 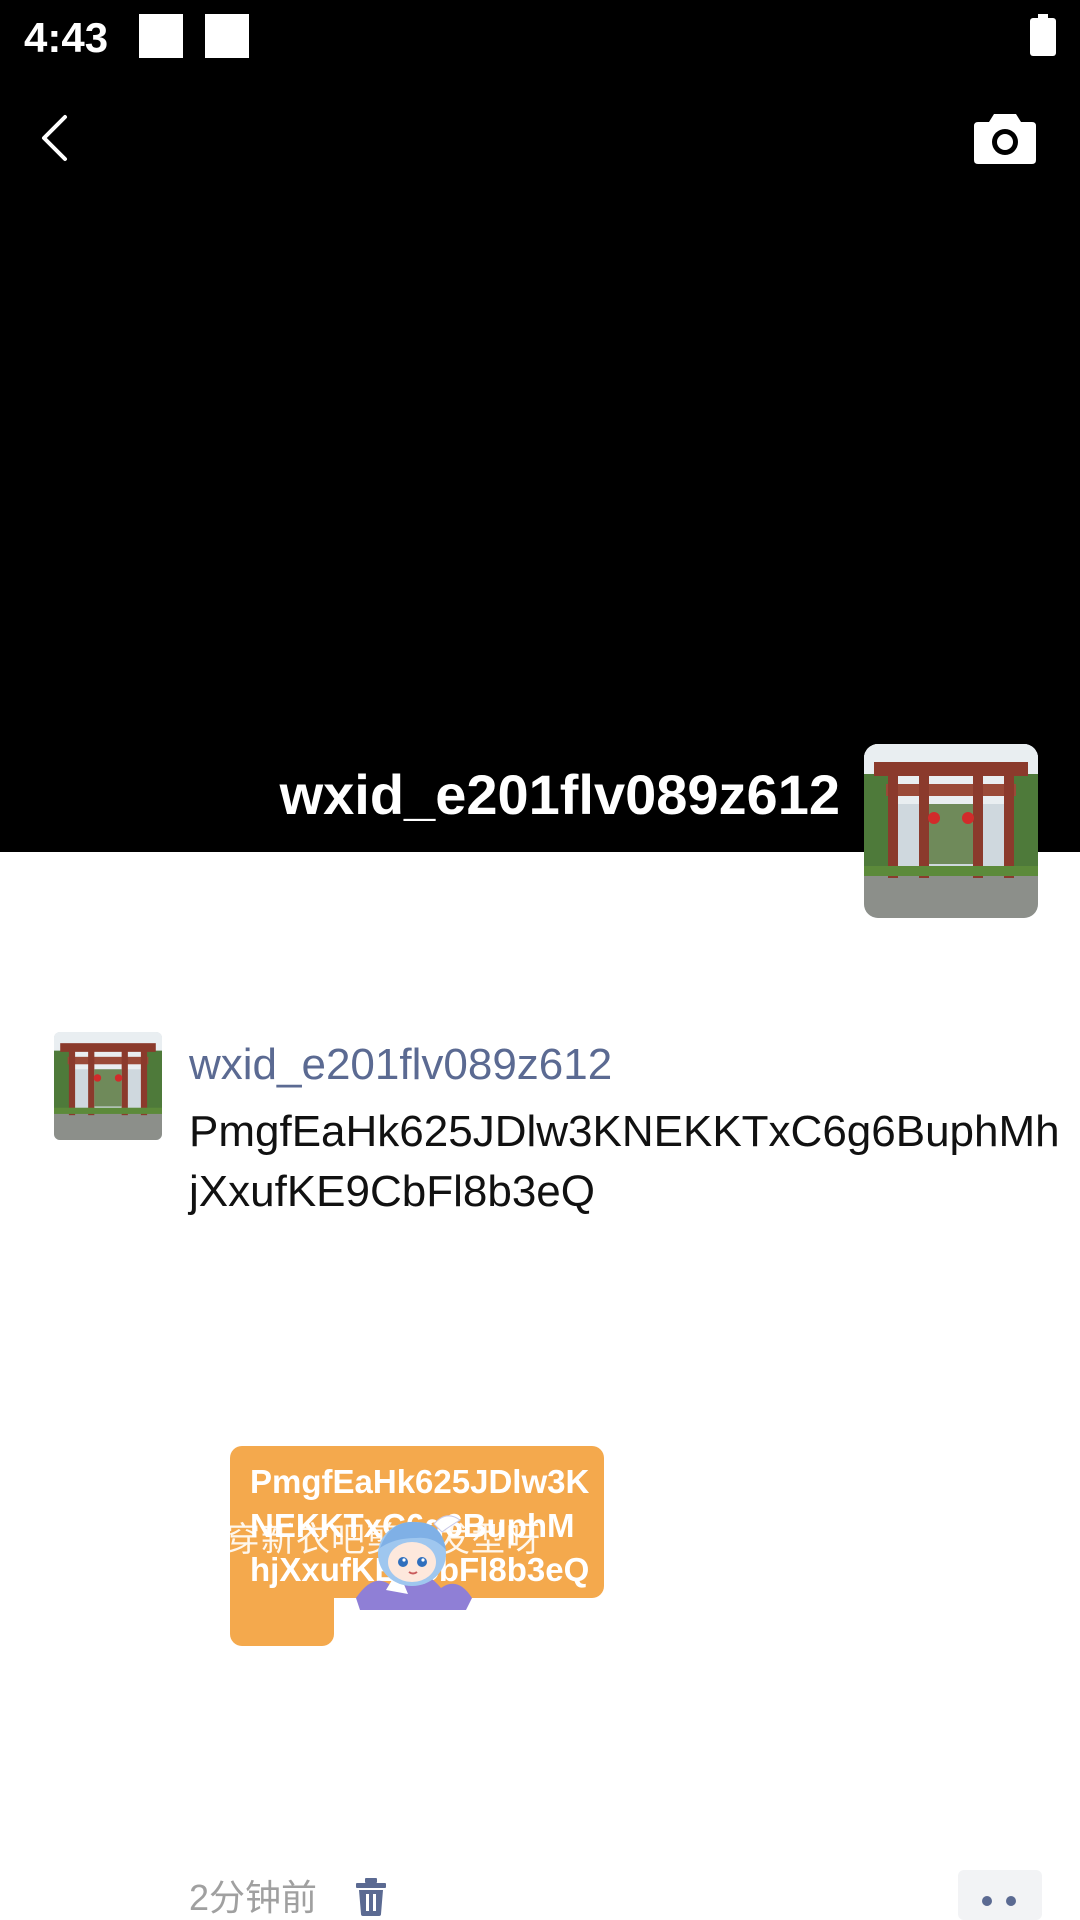 I want to click on cover-avatar, so click(x=951, y=831).